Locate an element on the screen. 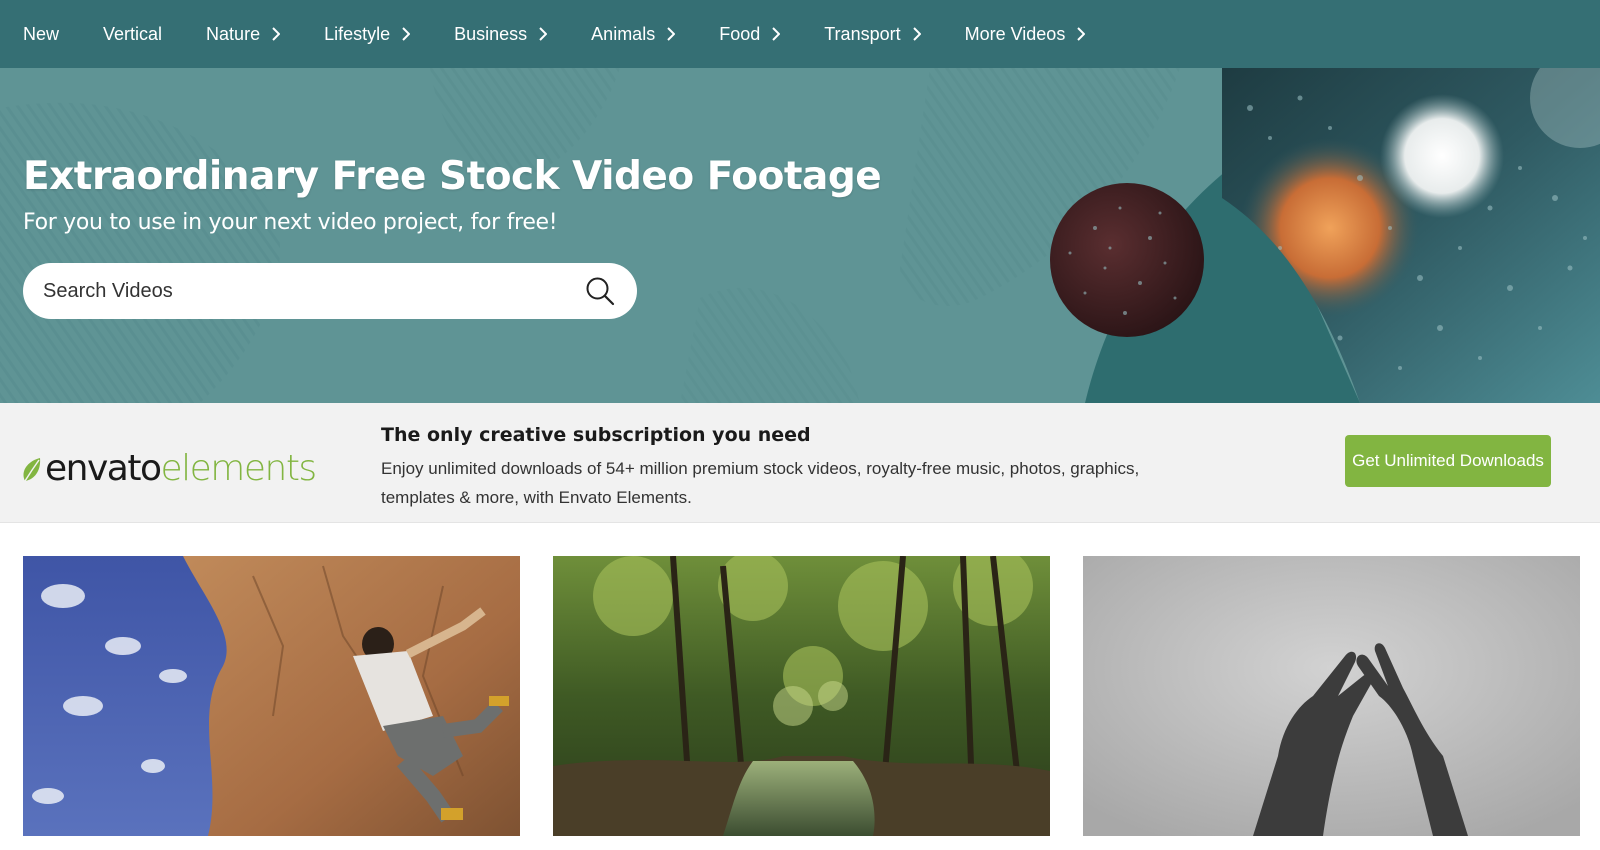  video-thumbnail-forest-stream is located at coordinates (801, 696).